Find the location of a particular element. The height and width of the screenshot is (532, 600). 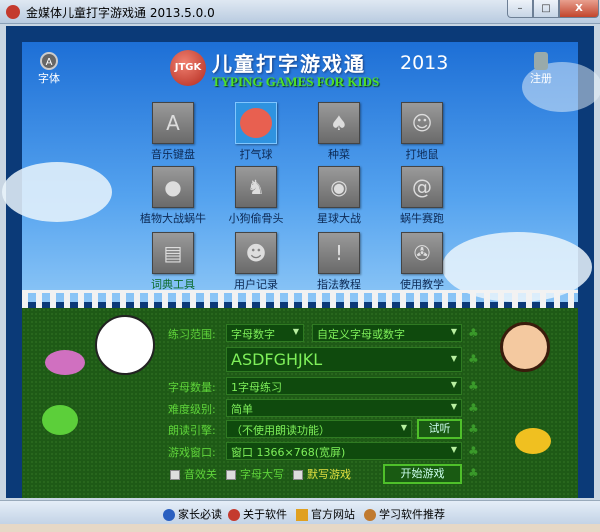

game-tile: 打气球 is located at coordinates (256, 132).